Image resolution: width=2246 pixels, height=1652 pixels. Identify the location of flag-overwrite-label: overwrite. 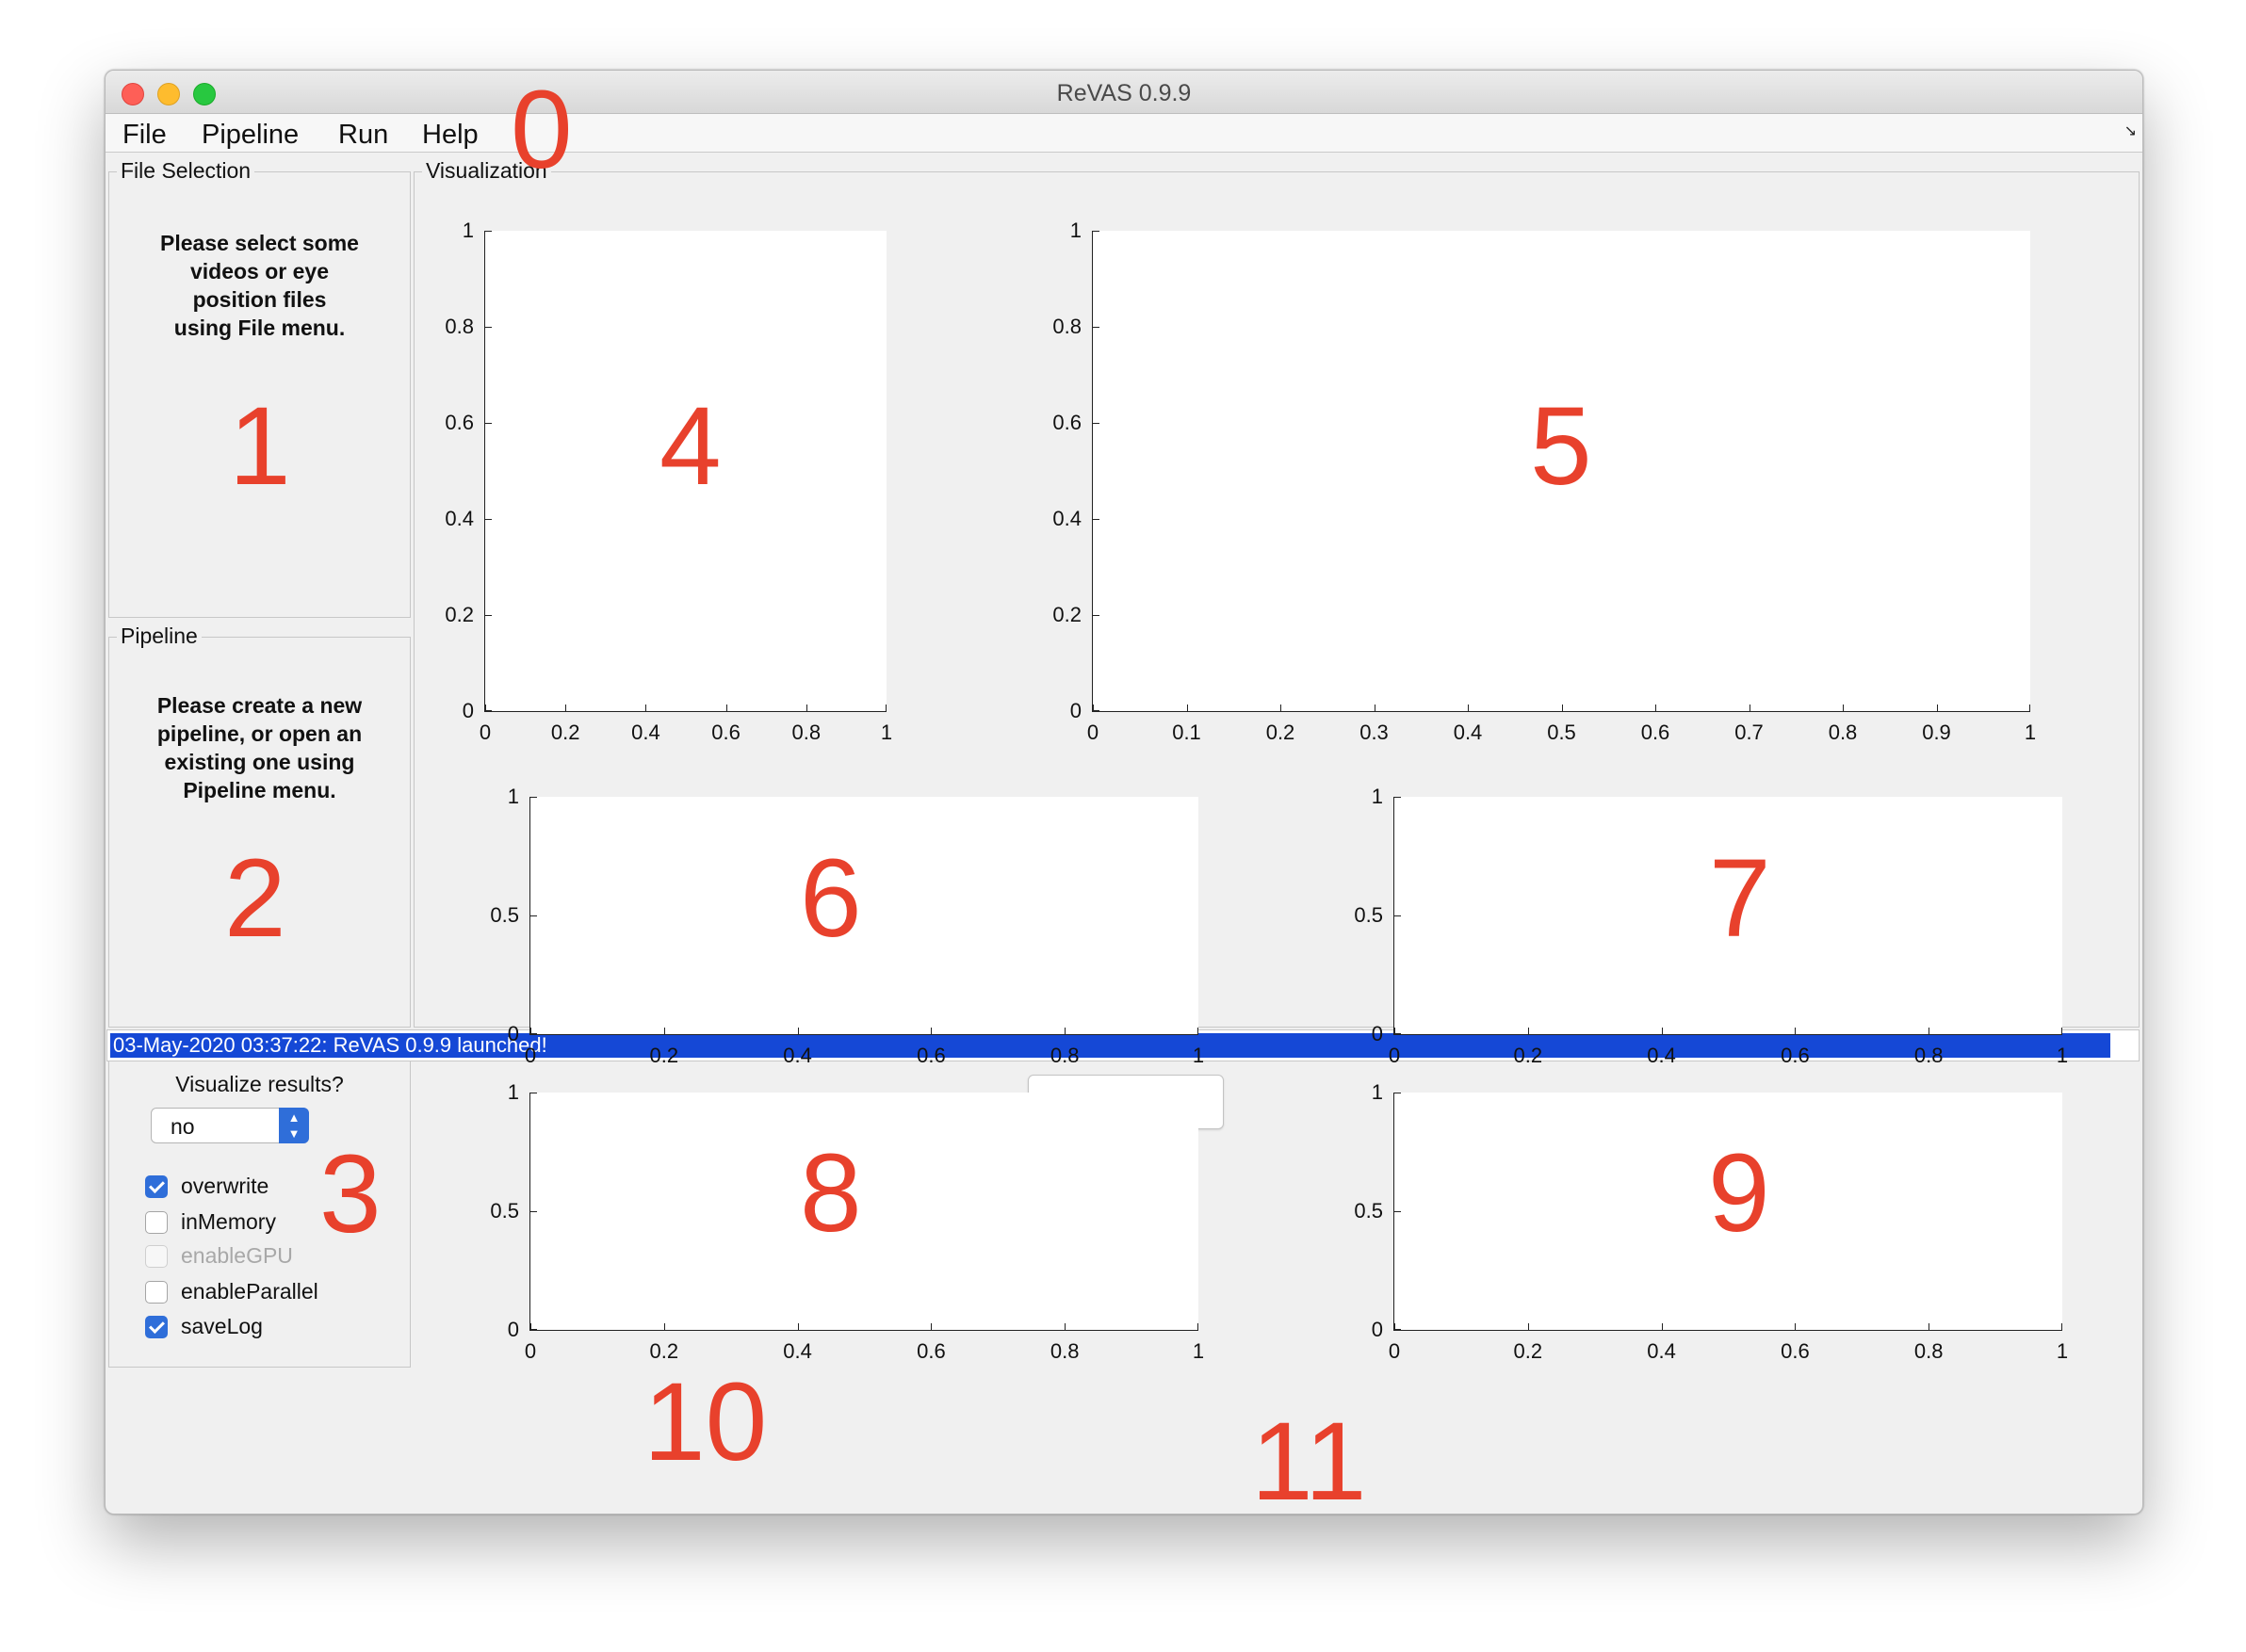
(225, 1186).